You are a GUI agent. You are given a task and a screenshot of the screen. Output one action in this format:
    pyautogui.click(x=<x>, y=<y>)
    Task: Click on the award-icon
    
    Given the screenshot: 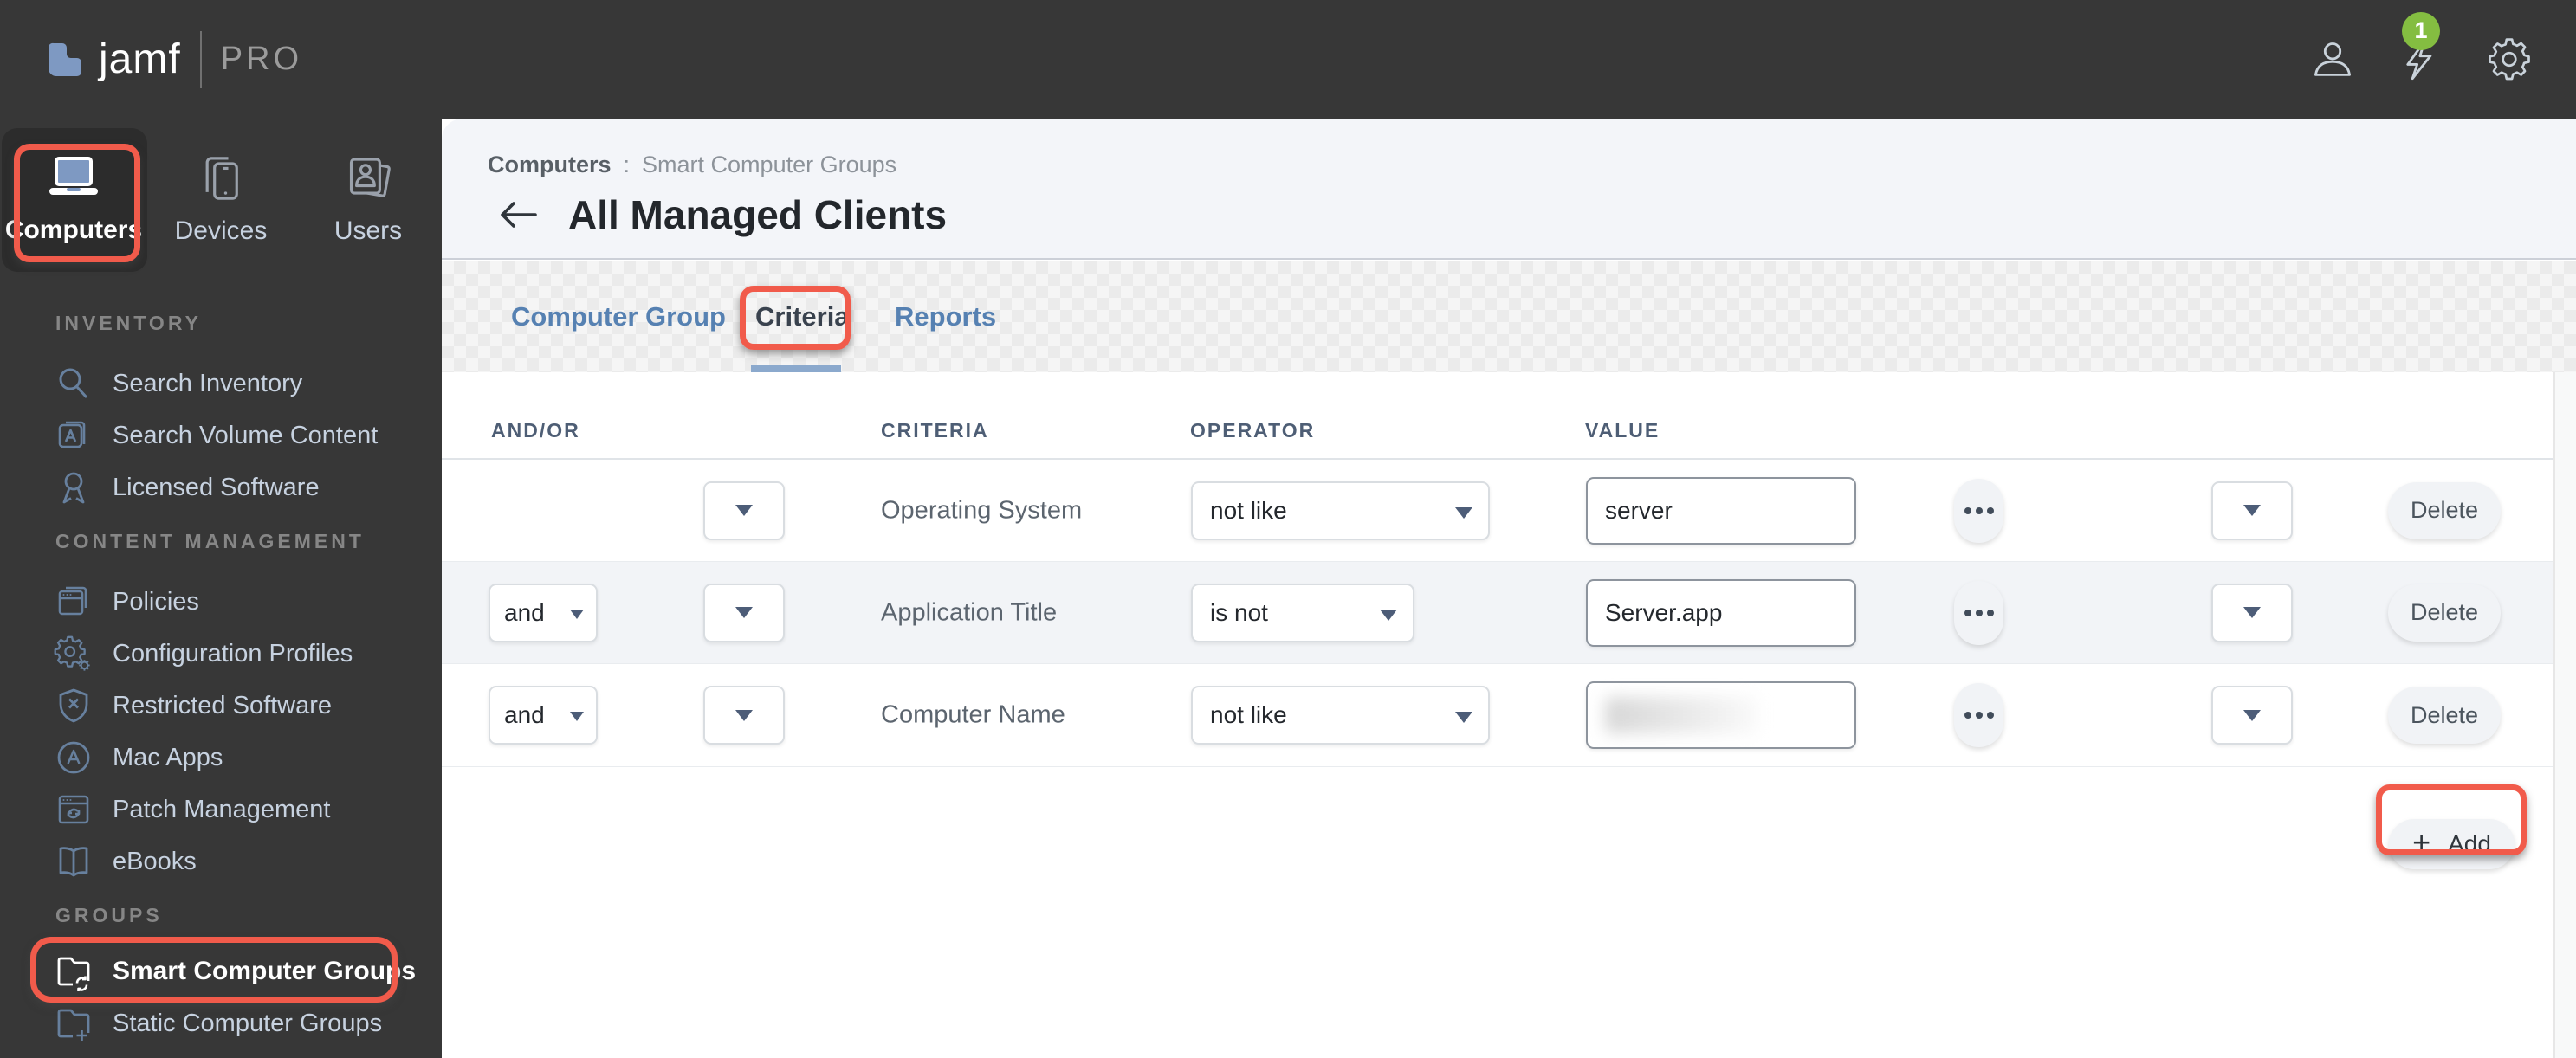 What is the action you would take?
    pyautogui.click(x=74, y=487)
    